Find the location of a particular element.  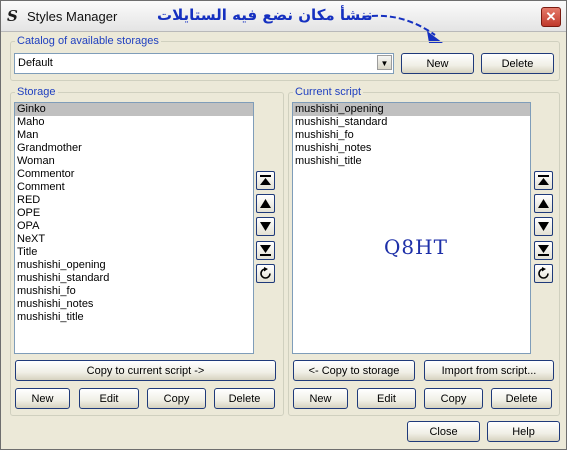

list-item: Maho is located at coordinates (134, 122).